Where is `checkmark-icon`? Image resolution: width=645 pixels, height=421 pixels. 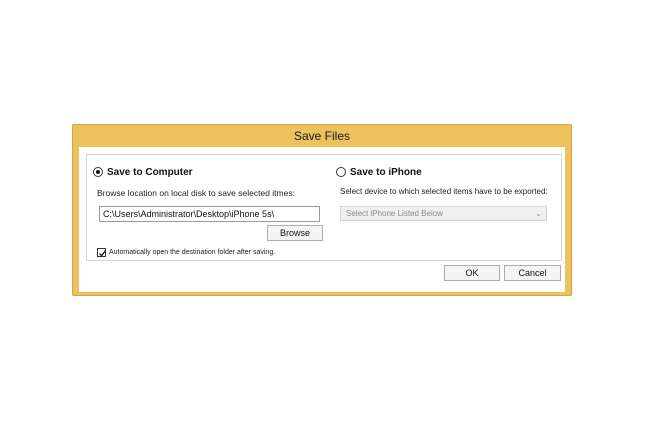
checkmark-icon is located at coordinates (102, 253).